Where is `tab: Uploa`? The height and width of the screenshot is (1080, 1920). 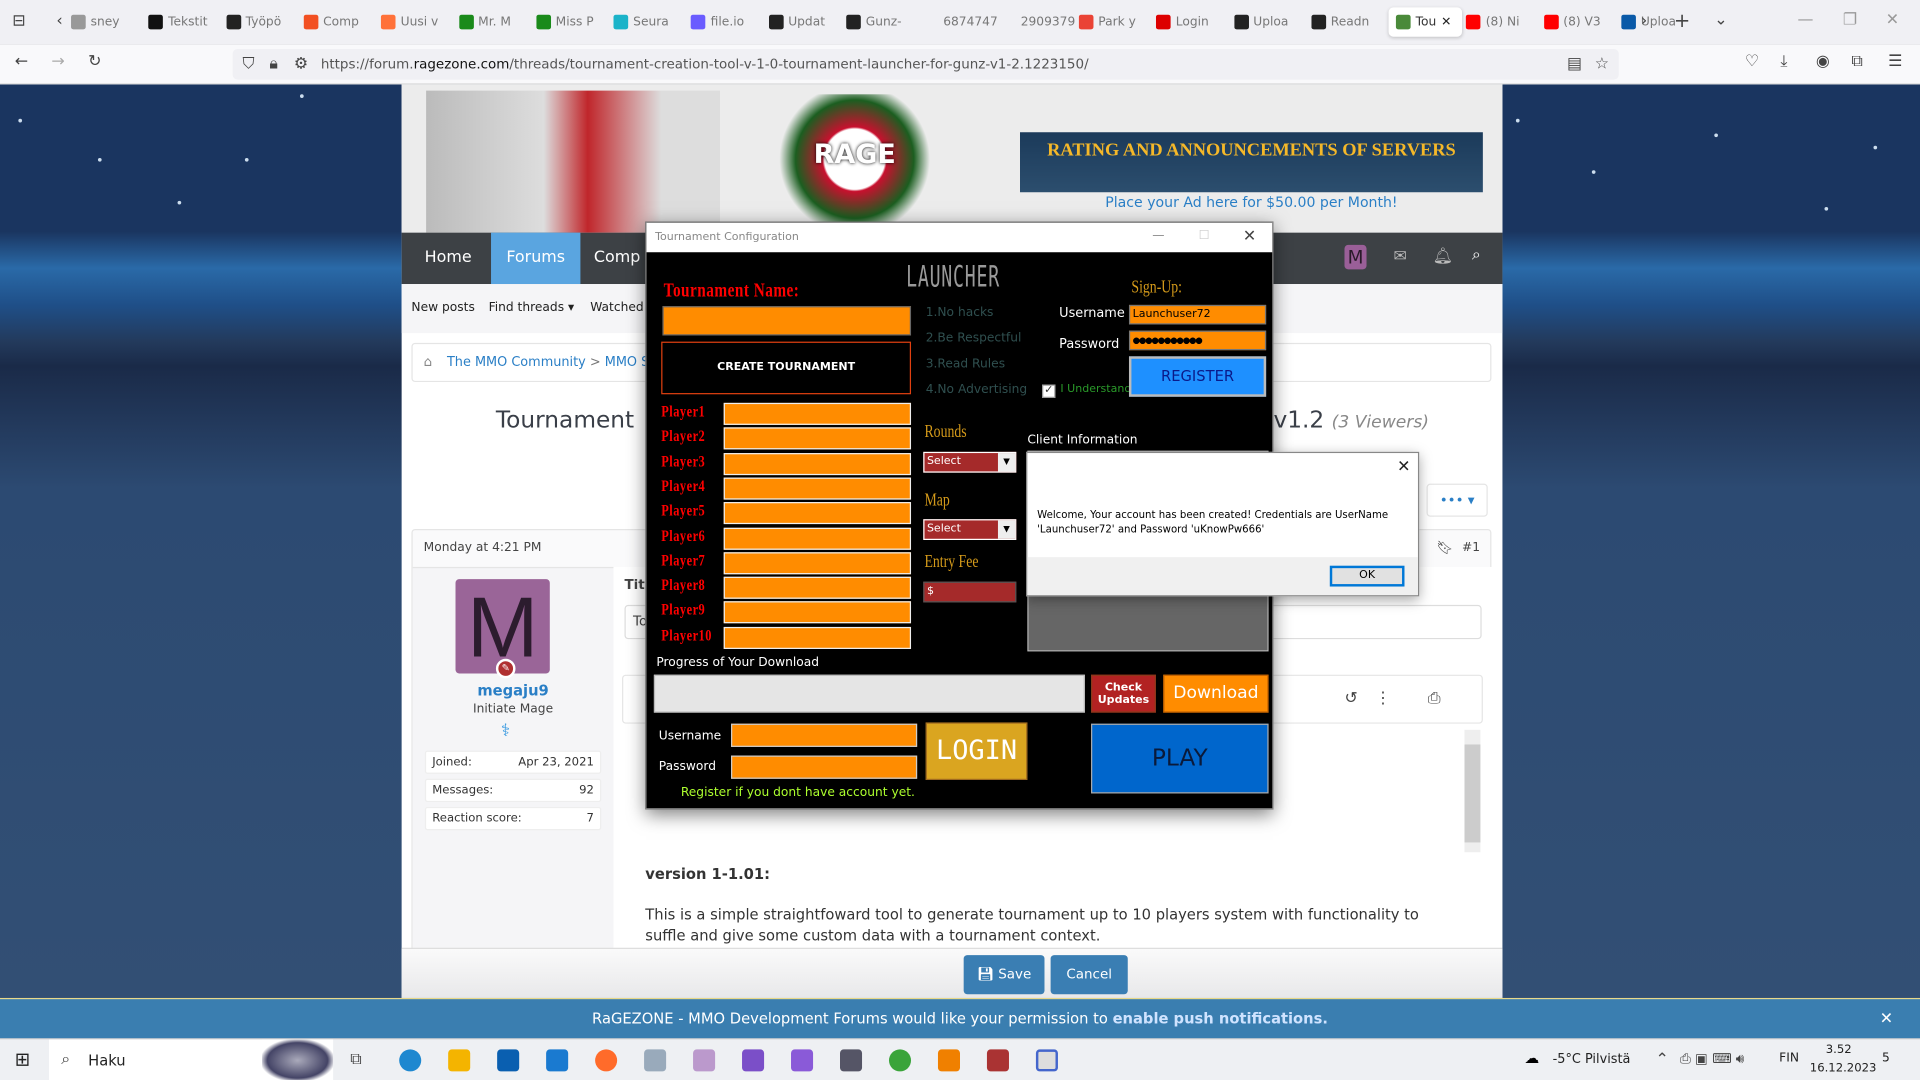 tab: Uploa is located at coordinates (1270, 21).